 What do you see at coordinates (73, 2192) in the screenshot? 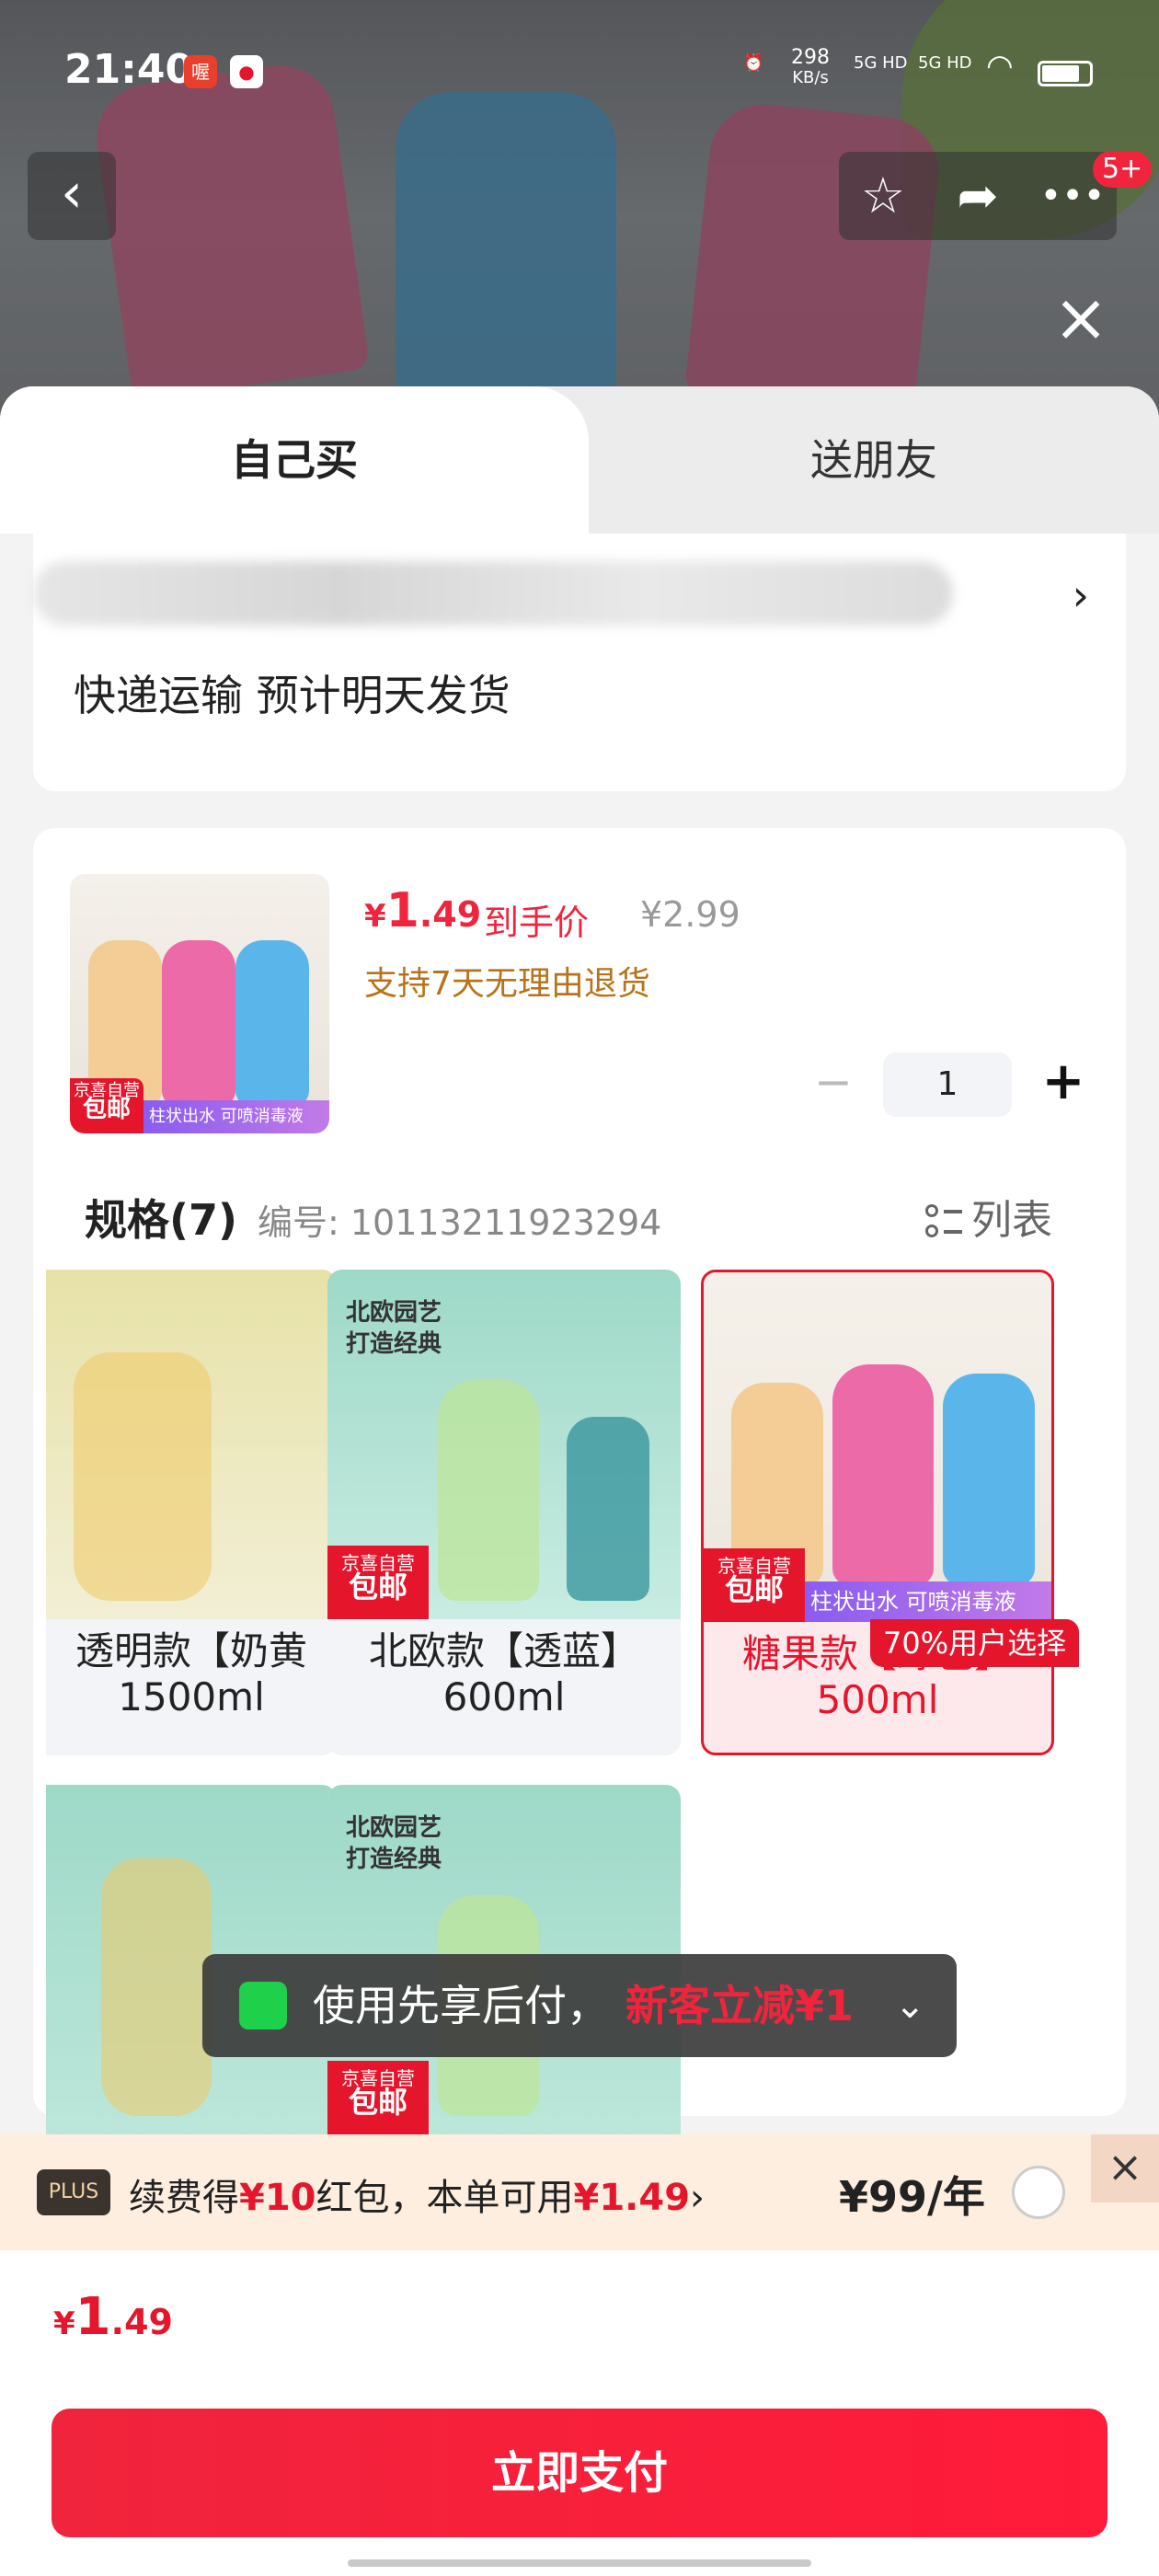
I see `plus-logo: PLUS` at bounding box center [73, 2192].